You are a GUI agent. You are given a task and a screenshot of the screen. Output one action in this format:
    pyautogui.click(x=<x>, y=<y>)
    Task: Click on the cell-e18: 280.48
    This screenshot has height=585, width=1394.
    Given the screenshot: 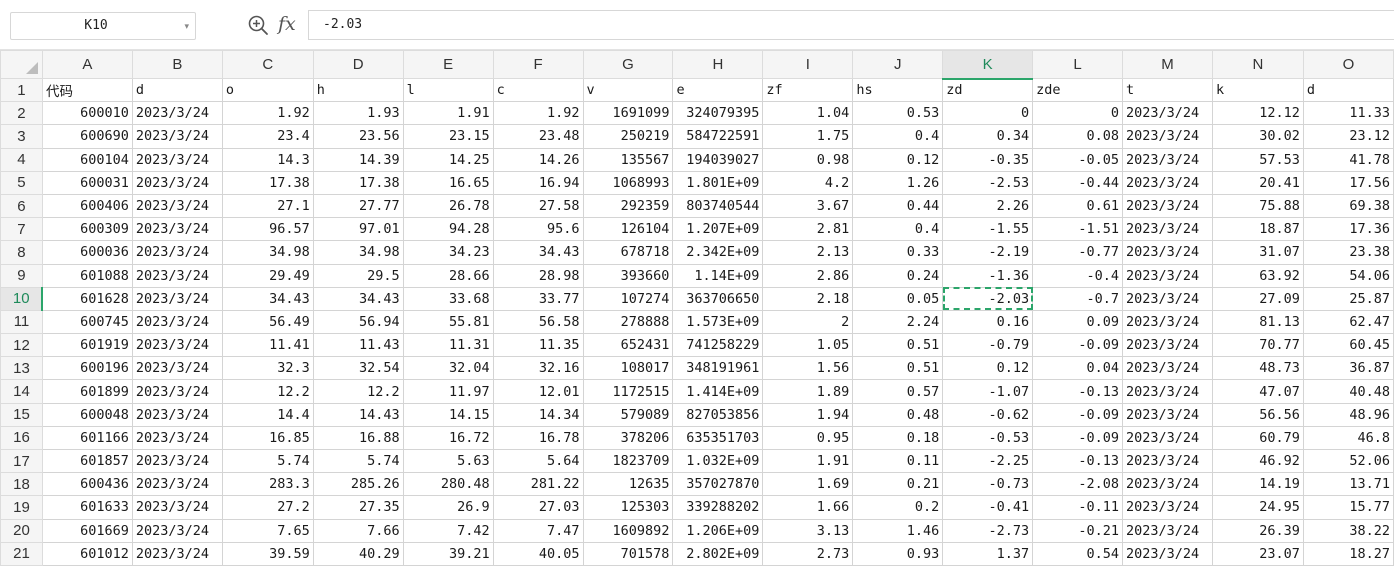 What is the action you would take?
    pyautogui.click(x=448, y=484)
    